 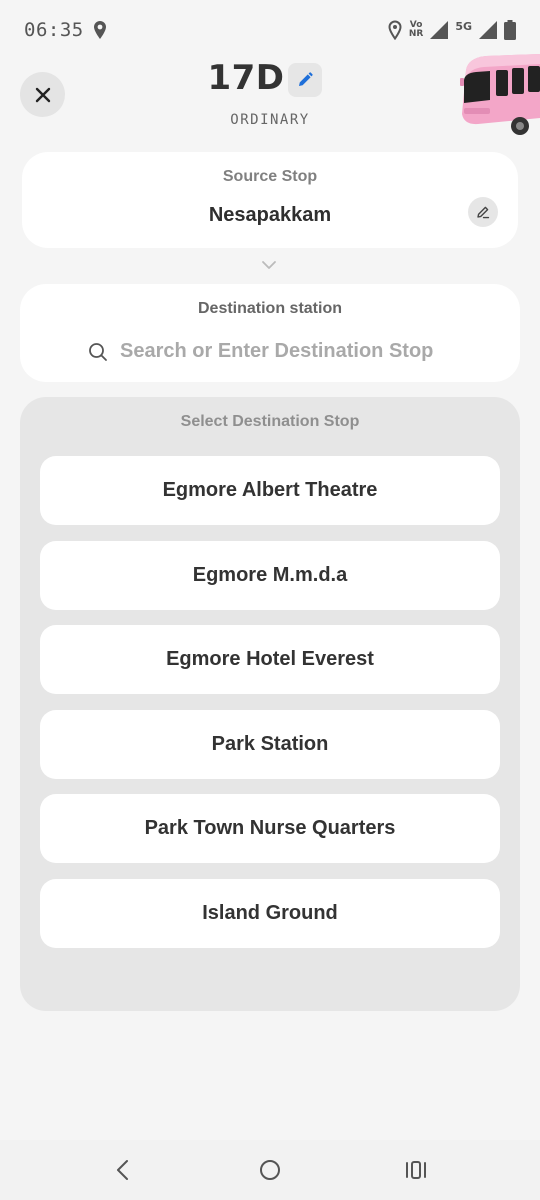 What do you see at coordinates (270, 490) in the screenshot?
I see `stop-item-egmore-albert-theatre: Egmore Albert Theatre` at bounding box center [270, 490].